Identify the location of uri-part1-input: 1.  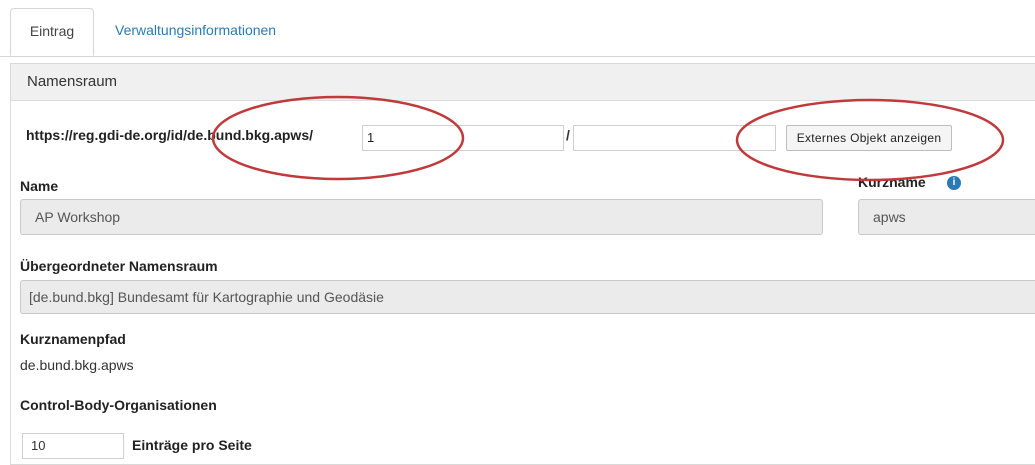
(463, 138).